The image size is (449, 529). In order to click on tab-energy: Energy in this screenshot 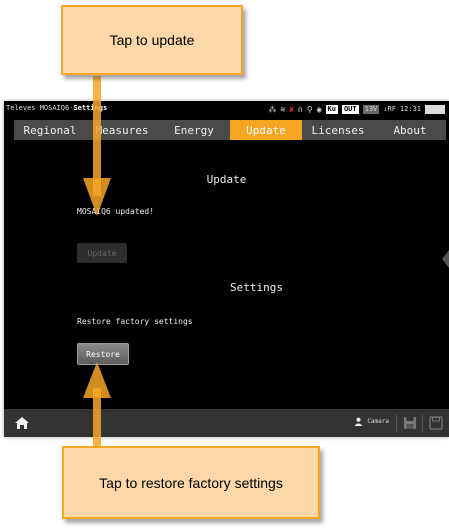, I will do `click(194, 130)`.